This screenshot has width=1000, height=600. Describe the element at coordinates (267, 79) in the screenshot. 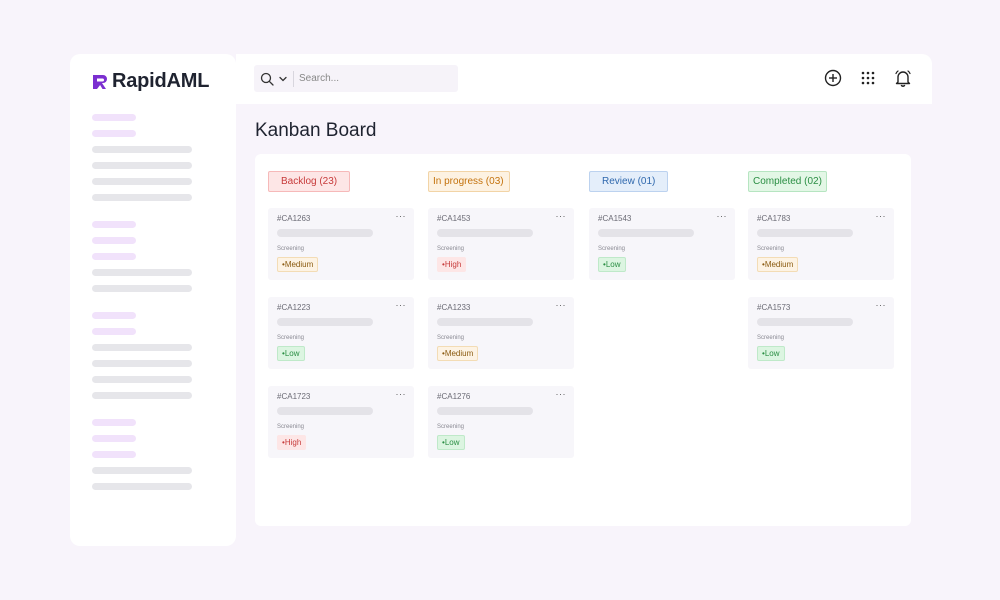

I see `search-icon` at that location.